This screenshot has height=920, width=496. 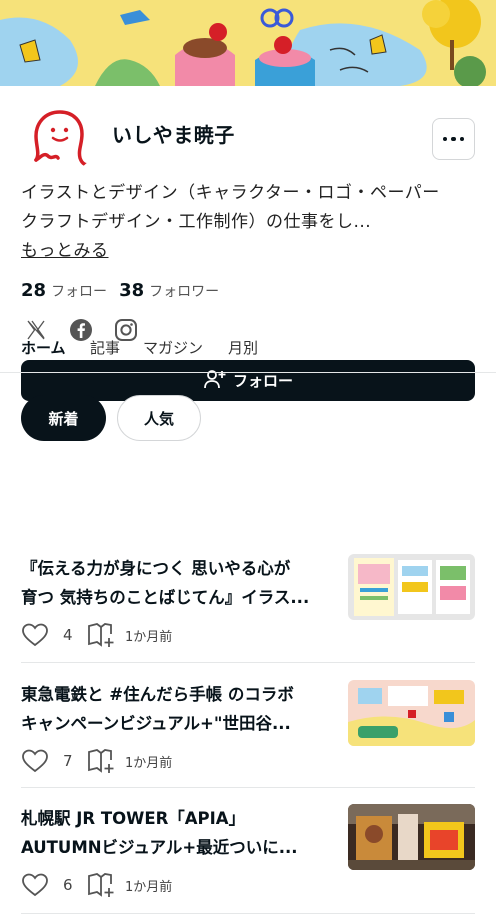 What do you see at coordinates (248, 43) in the screenshot?
I see `header-banner-illustration` at bounding box center [248, 43].